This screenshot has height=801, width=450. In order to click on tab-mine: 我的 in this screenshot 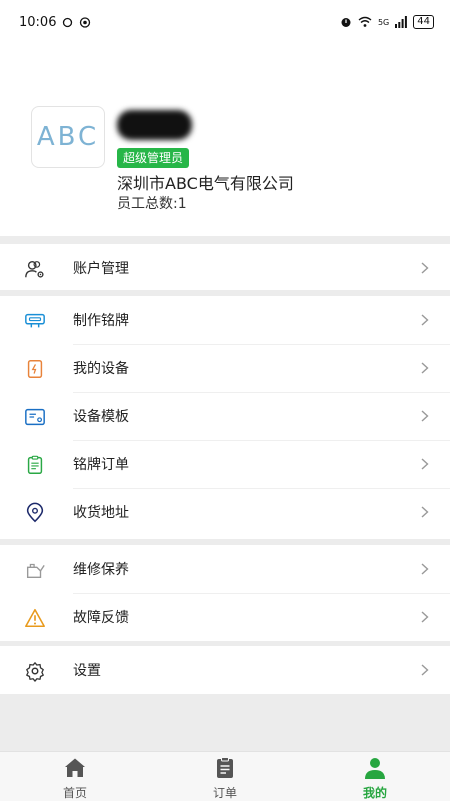, I will do `click(375, 776)`.